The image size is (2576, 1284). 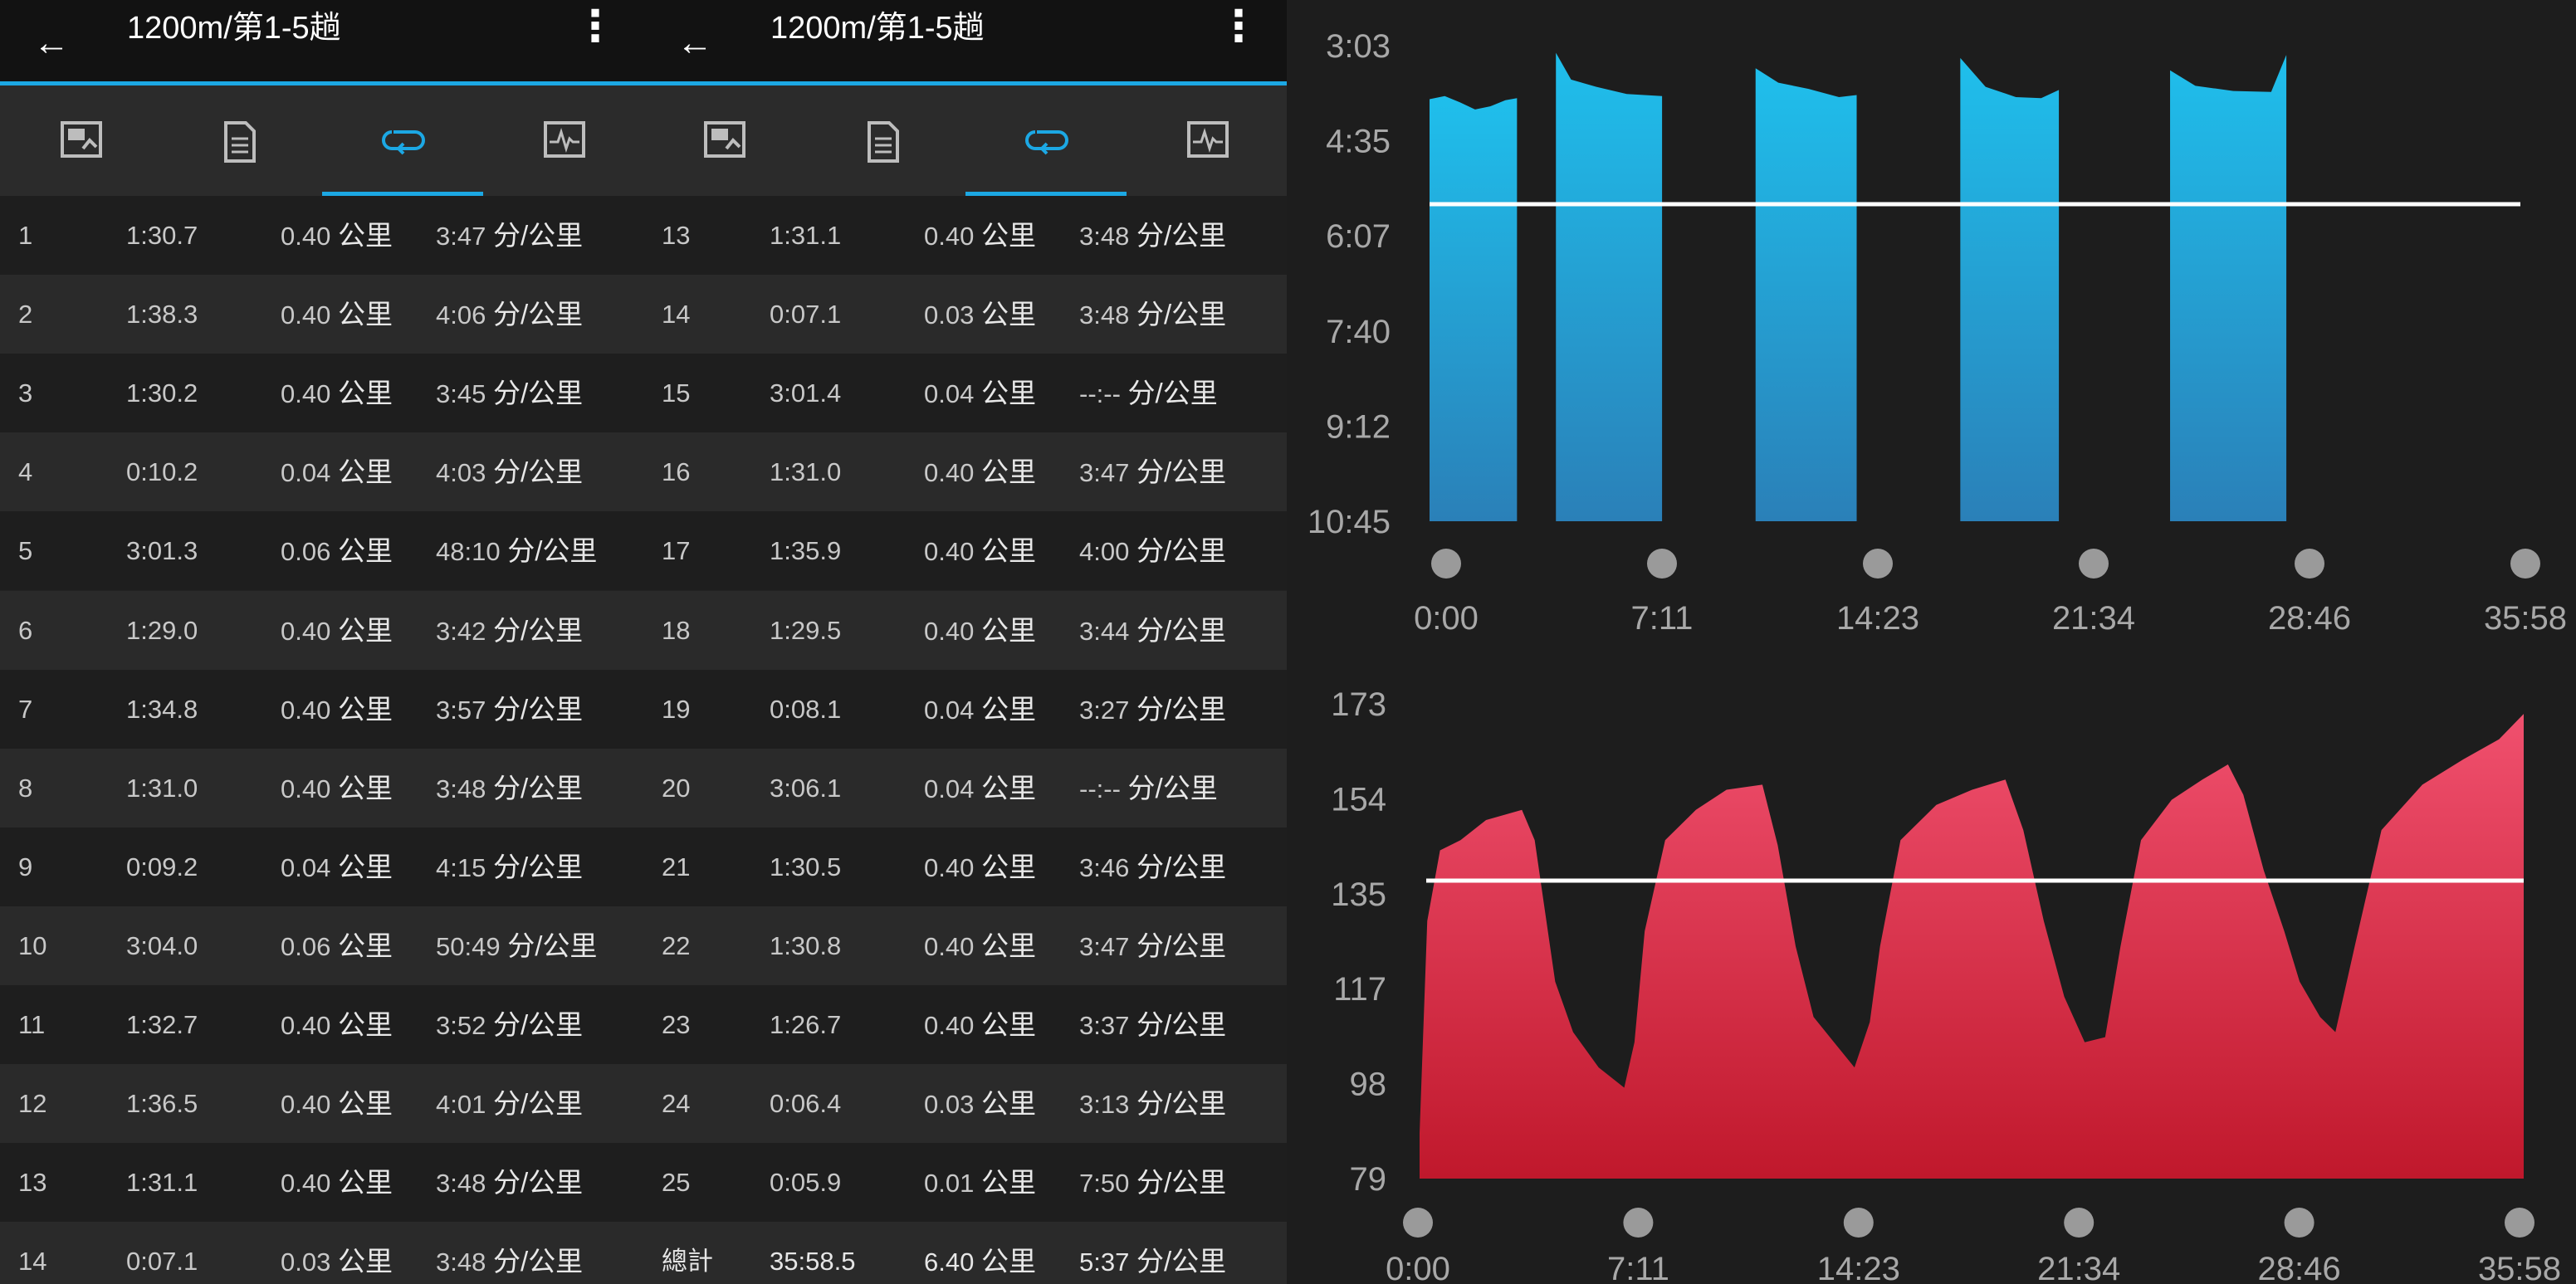 What do you see at coordinates (321, 867) in the screenshot?
I see `lap-row: 9 0:09.2 0.04 公里 4:15 分/公里` at bounding box center [321, 867].